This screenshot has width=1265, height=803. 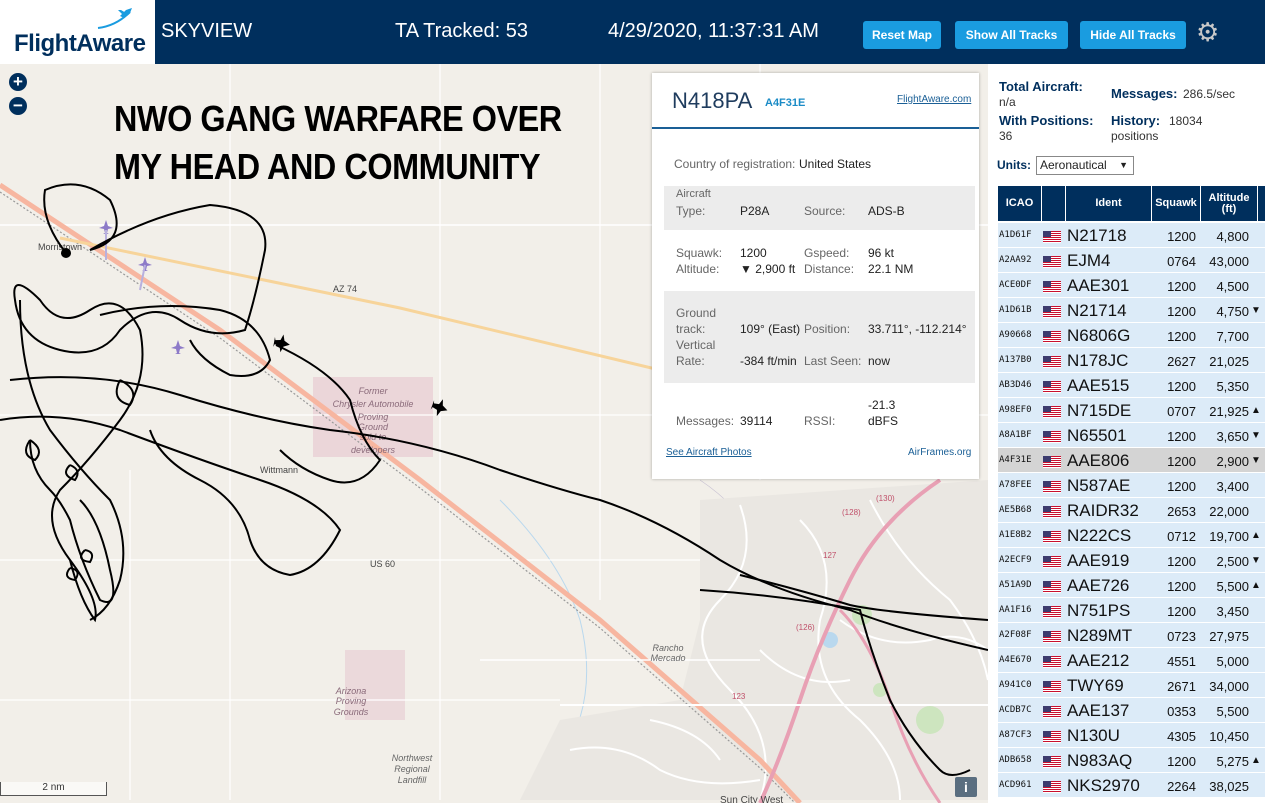 I want to click on row-altitude: 21,925, so click(x=1229, y=411).